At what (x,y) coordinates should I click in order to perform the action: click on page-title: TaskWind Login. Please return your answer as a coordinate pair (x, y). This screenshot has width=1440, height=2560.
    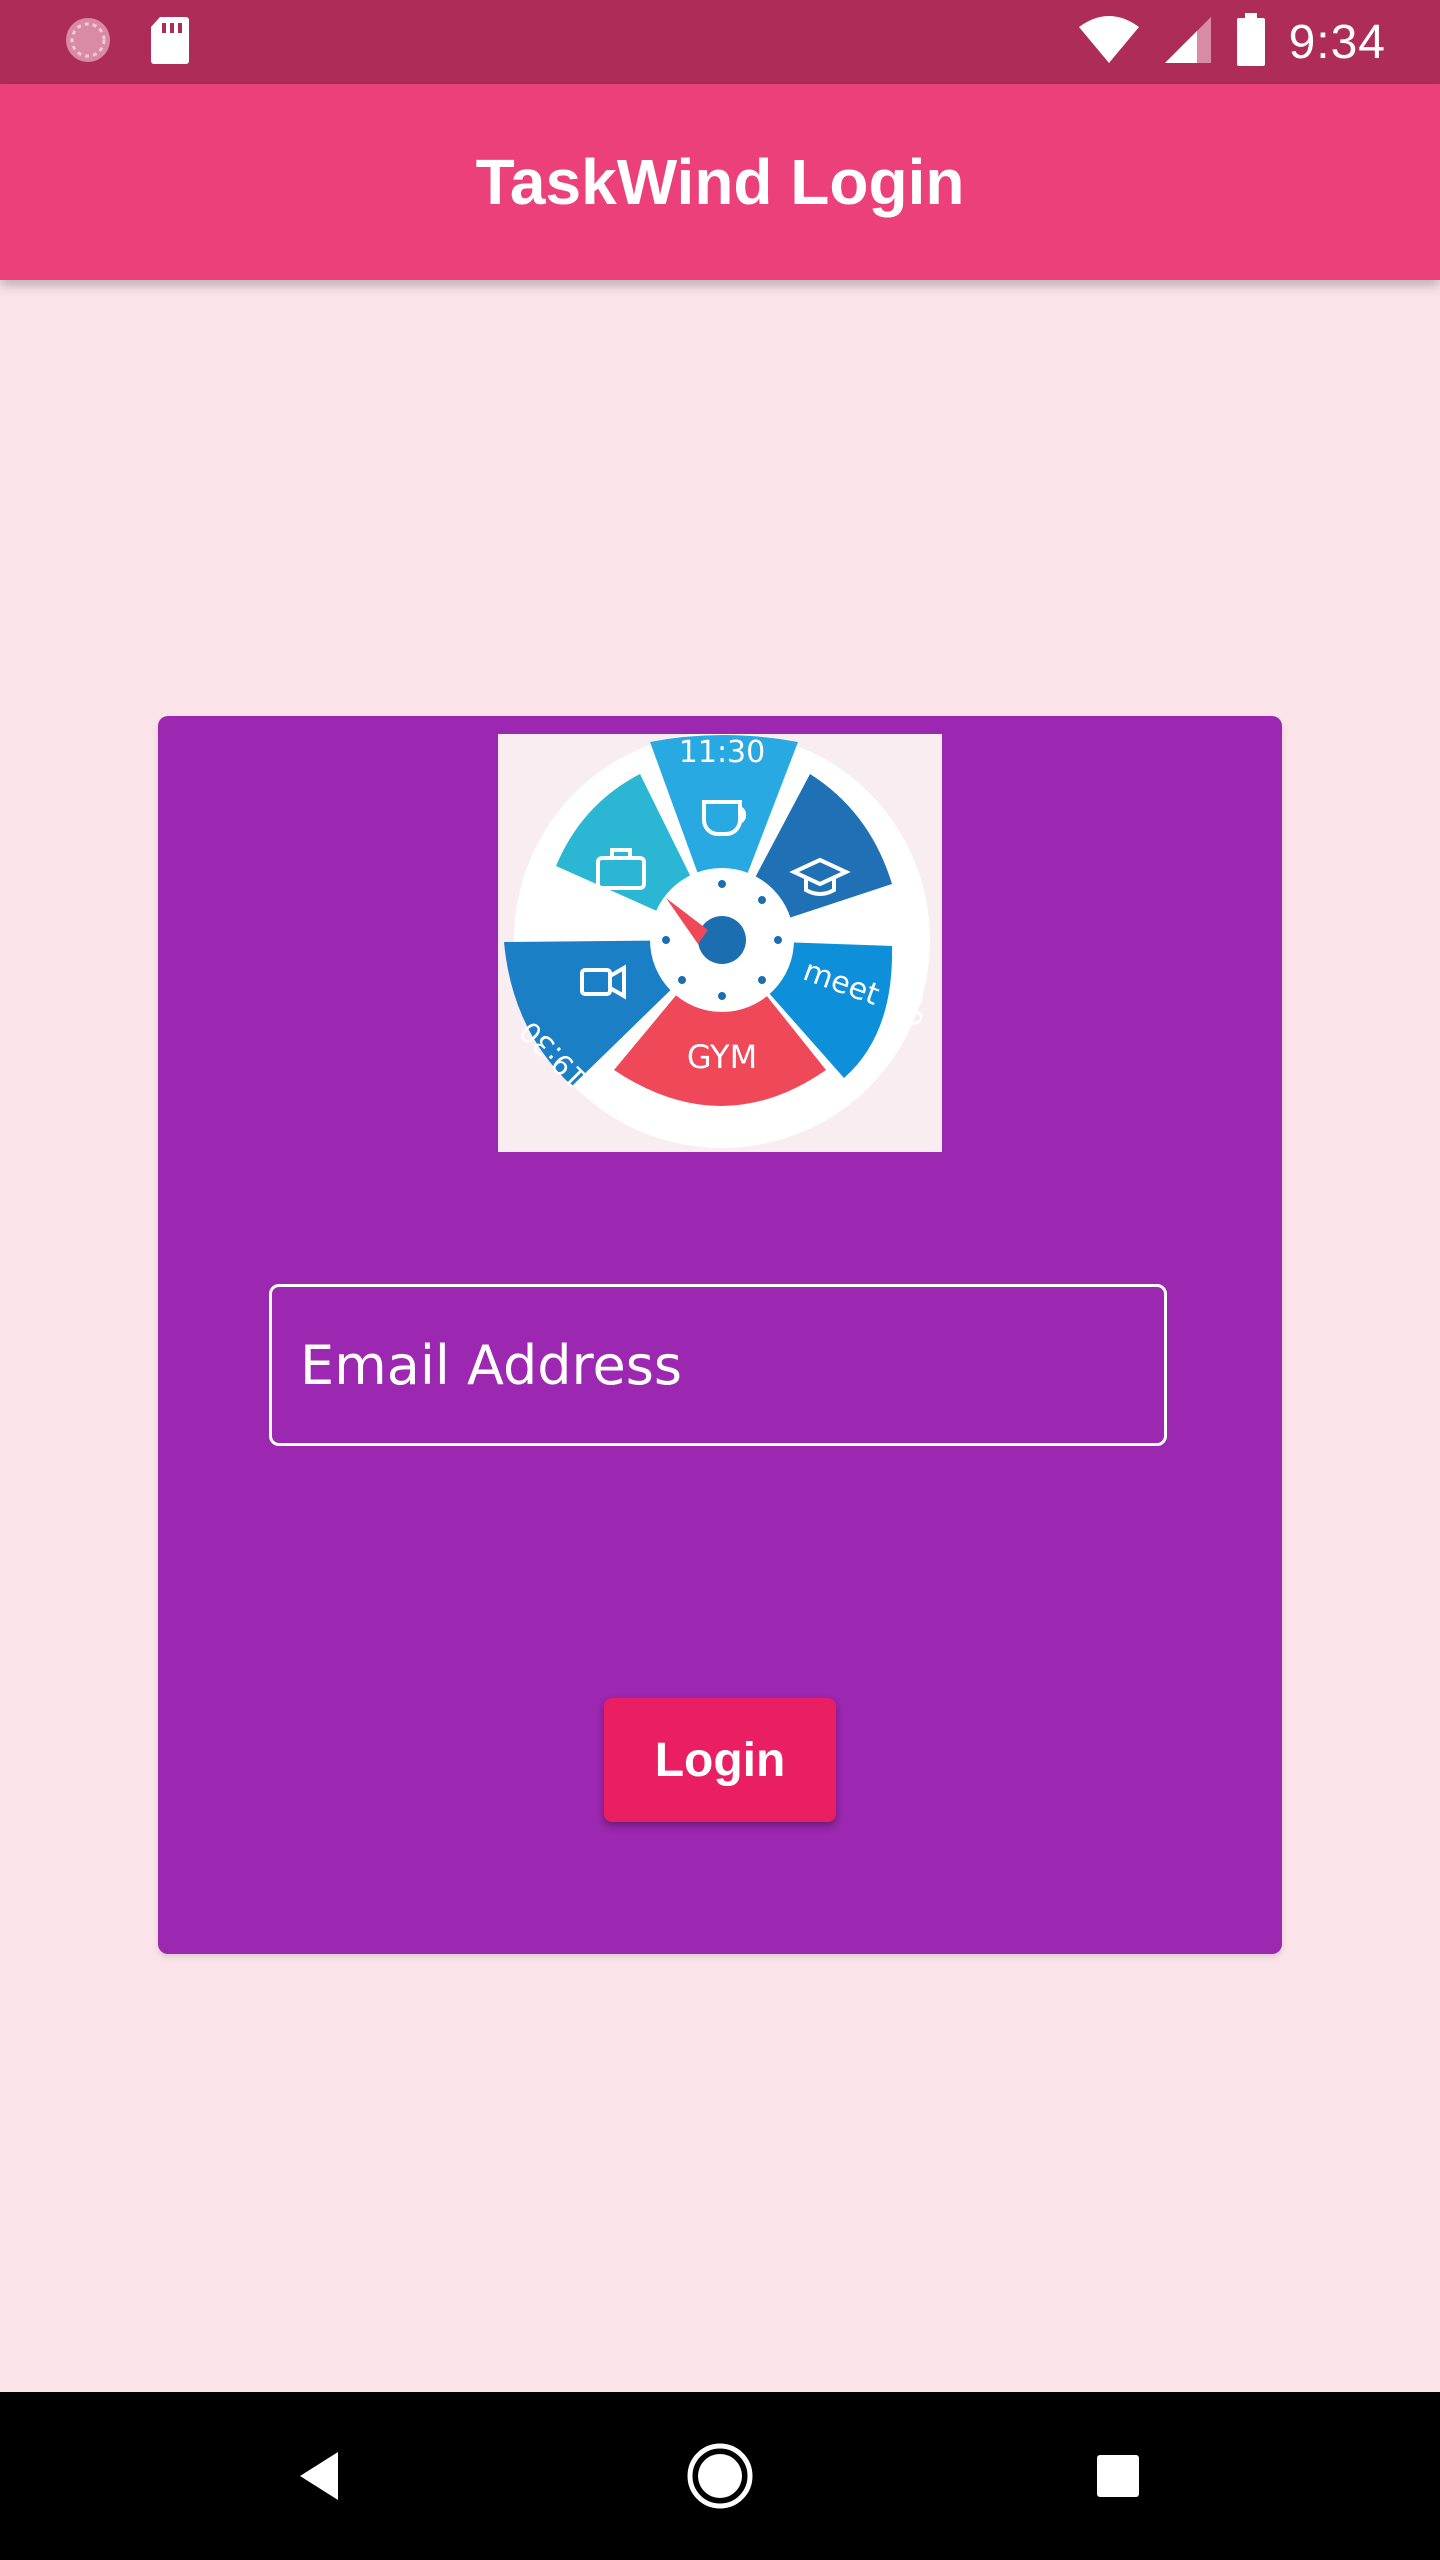
    Looking at the image, I should click on (720, 182).